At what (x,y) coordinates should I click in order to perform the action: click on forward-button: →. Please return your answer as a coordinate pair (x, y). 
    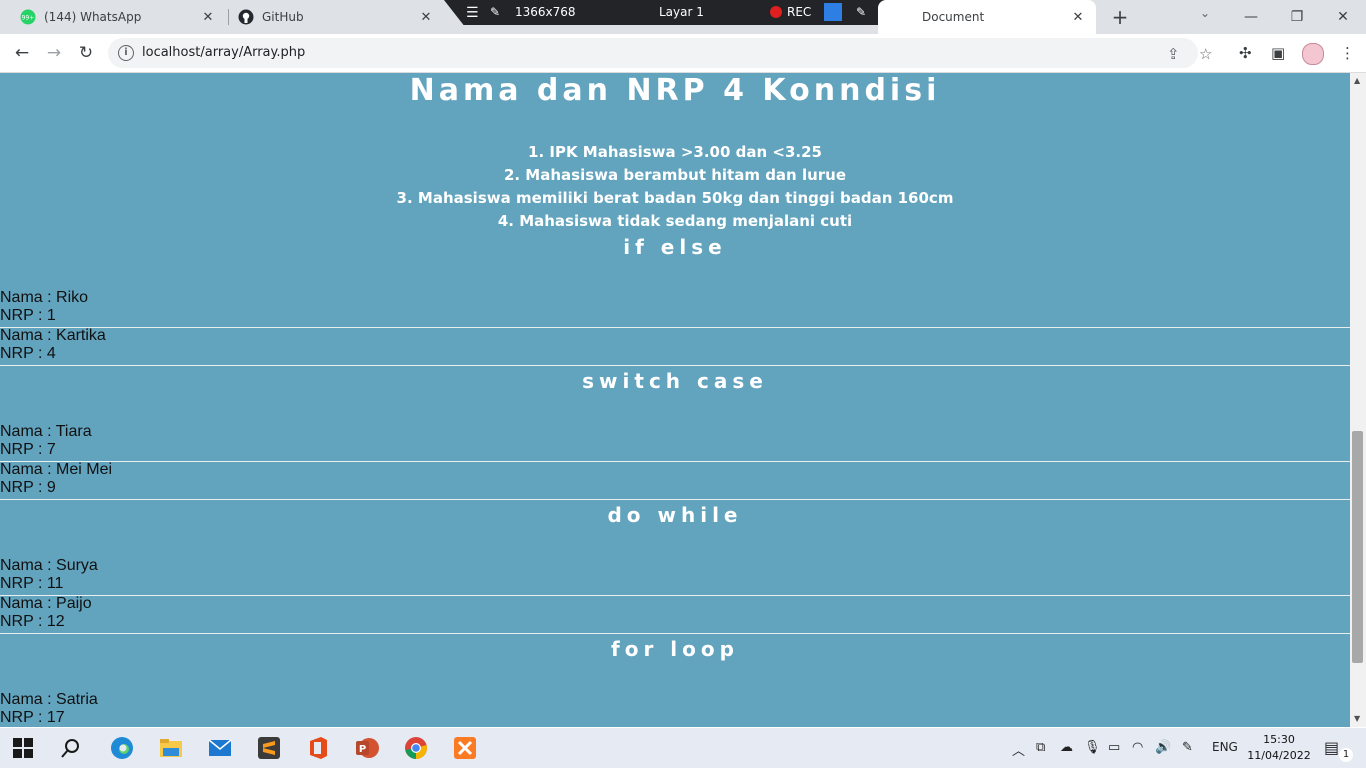
    Looking at the image, I should click on (54, 53).